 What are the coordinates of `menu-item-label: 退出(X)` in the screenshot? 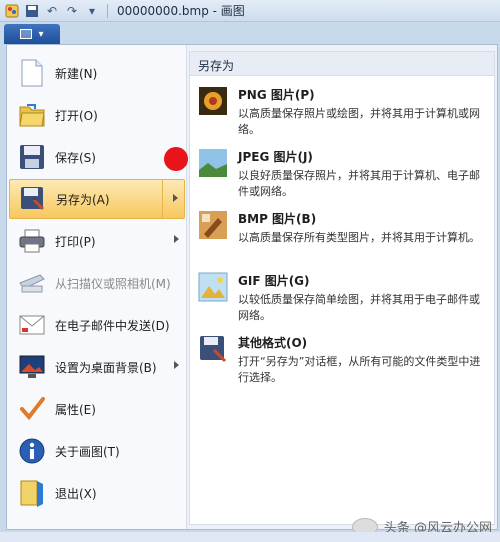 It's located at (76, 493).